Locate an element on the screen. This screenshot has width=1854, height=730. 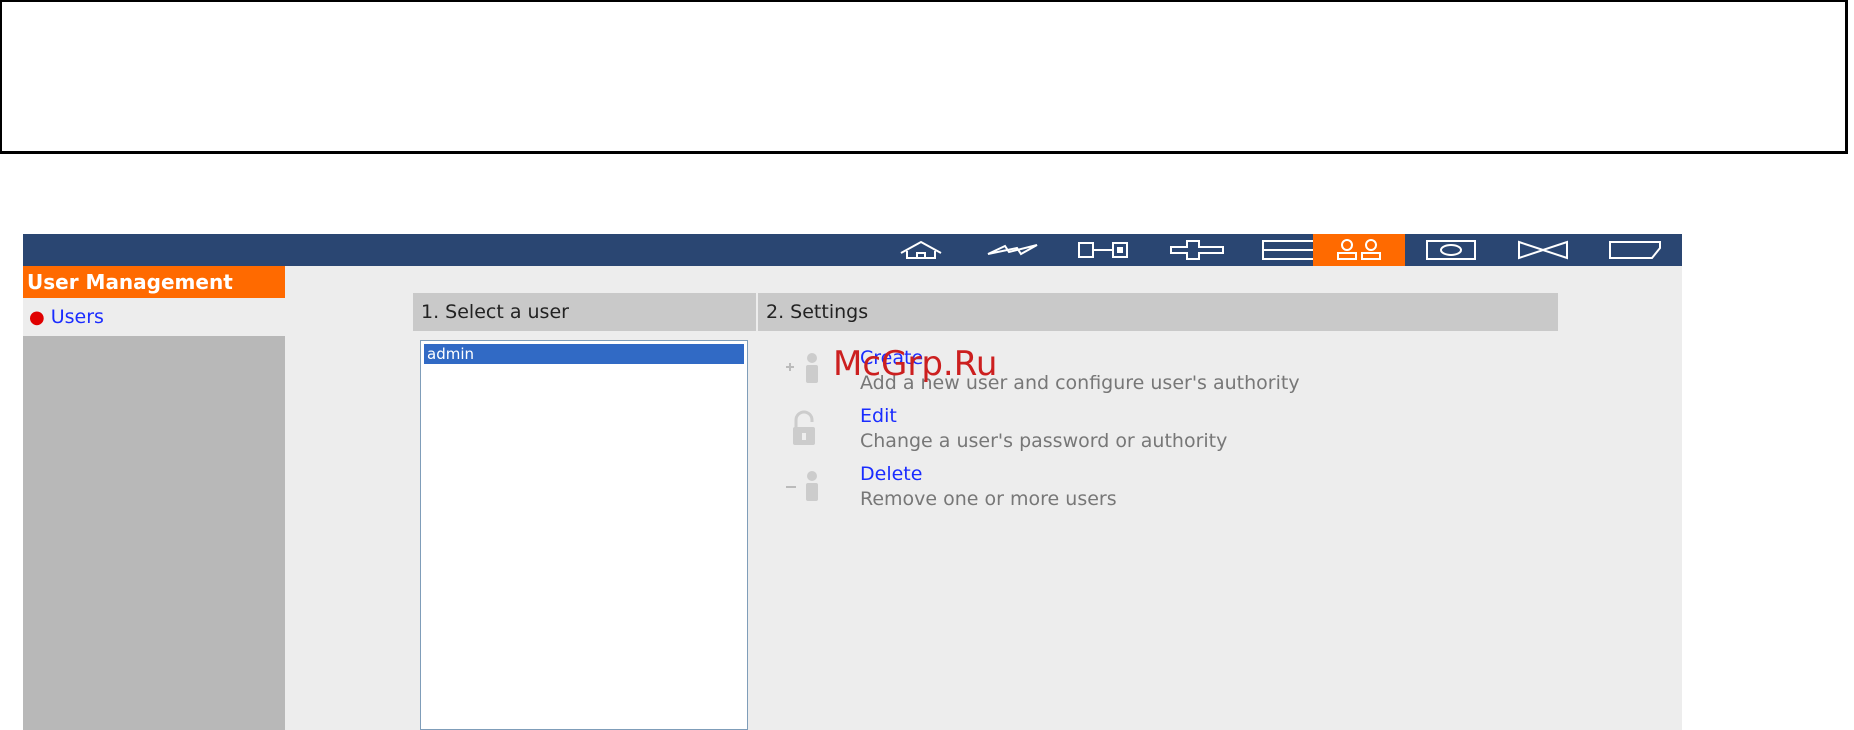
remove-user-icon is located at coordinates (804, 488).